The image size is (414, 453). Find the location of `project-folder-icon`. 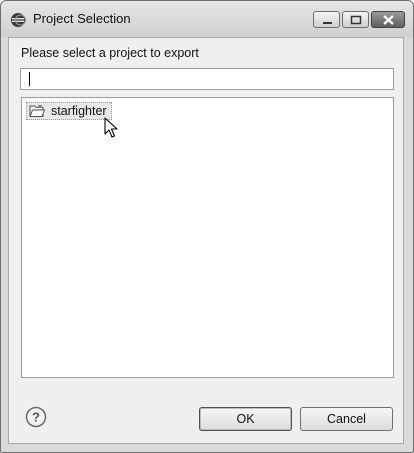

project-folder-icon is located at coordinates (37, 111).